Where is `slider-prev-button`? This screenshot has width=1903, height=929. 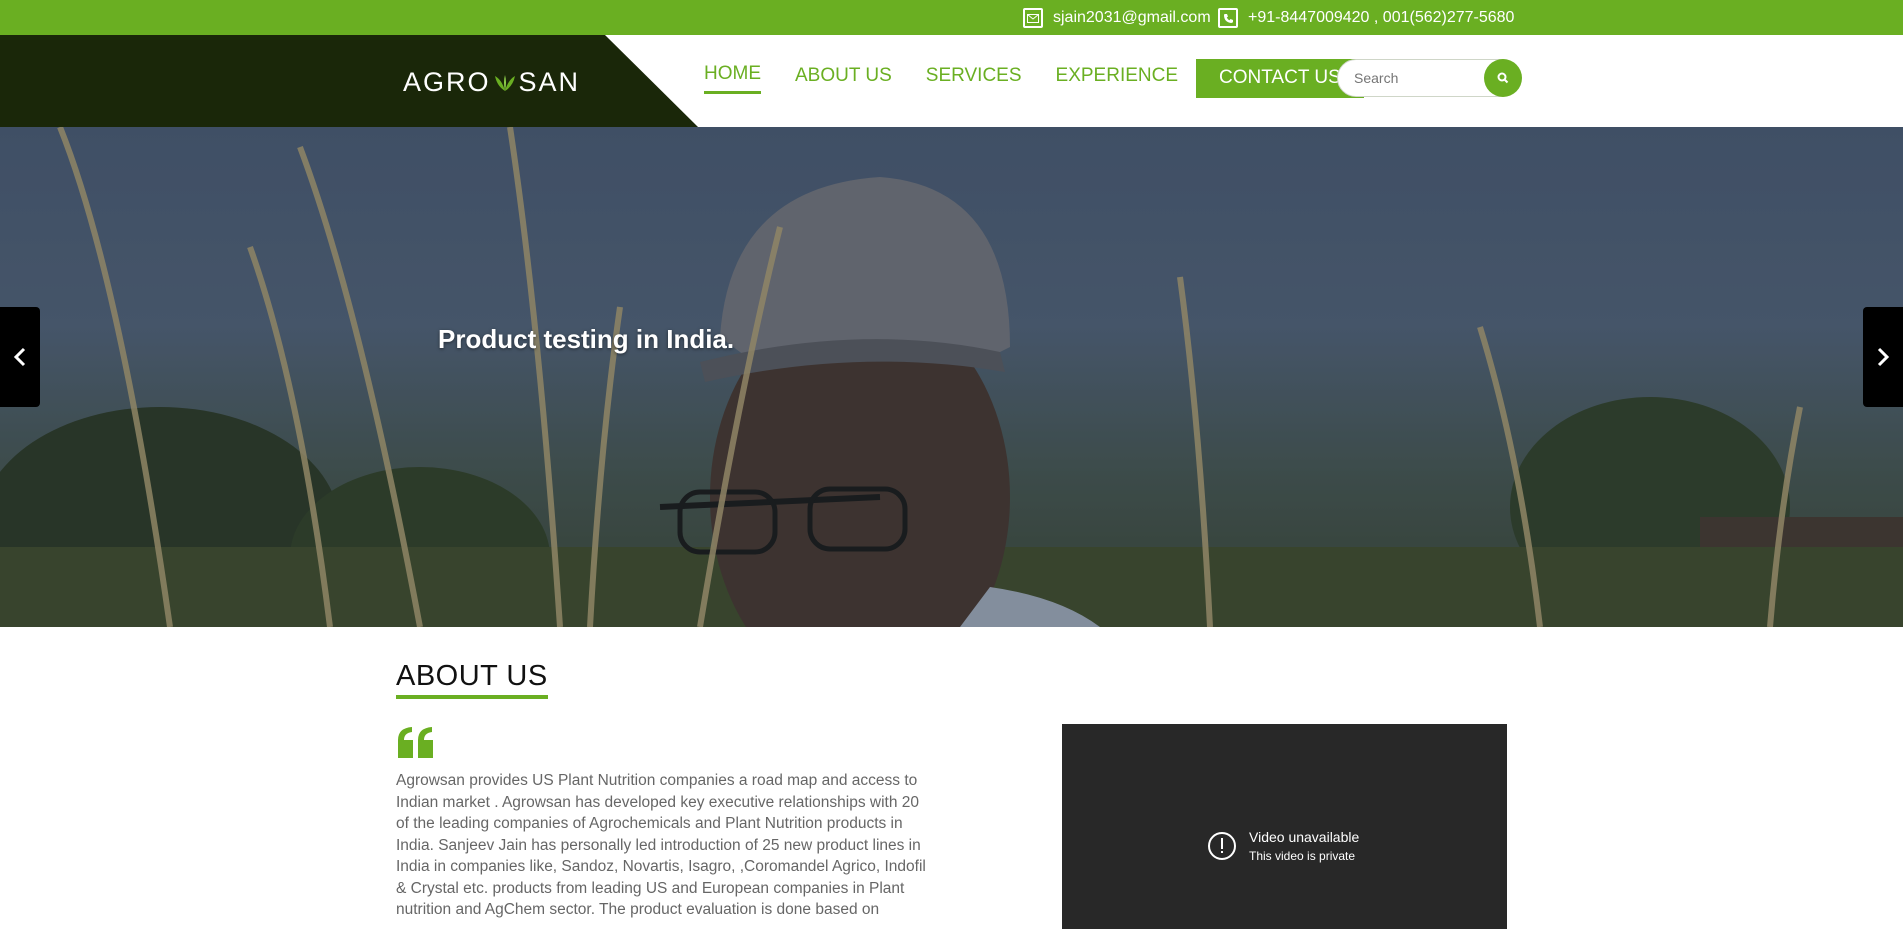 slider-prev-button is located at coordinates (20, 357).